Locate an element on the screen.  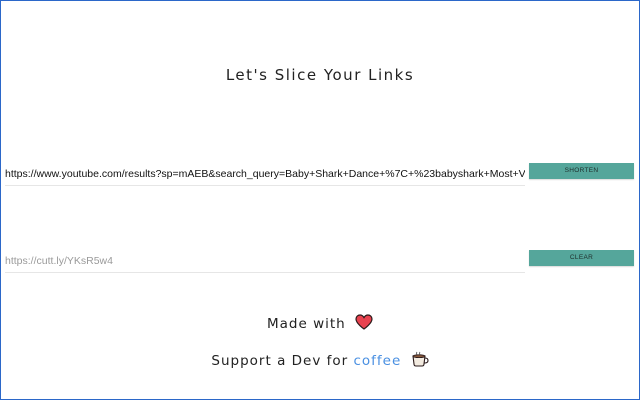
support-prefix-text: Support a Dev for is located at coordinates (280, 361).